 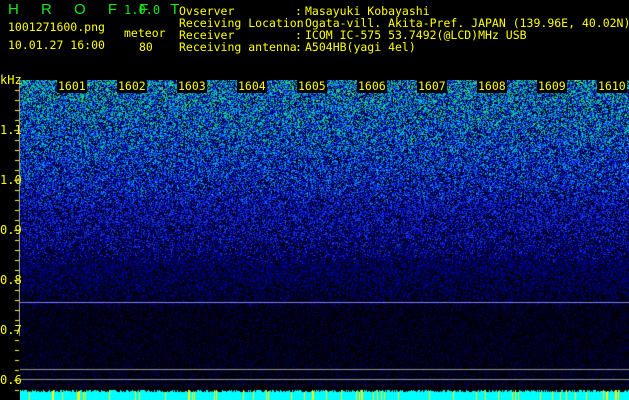 I want to click on axis-tick-label: 1.1, so click(x=11, y=130).